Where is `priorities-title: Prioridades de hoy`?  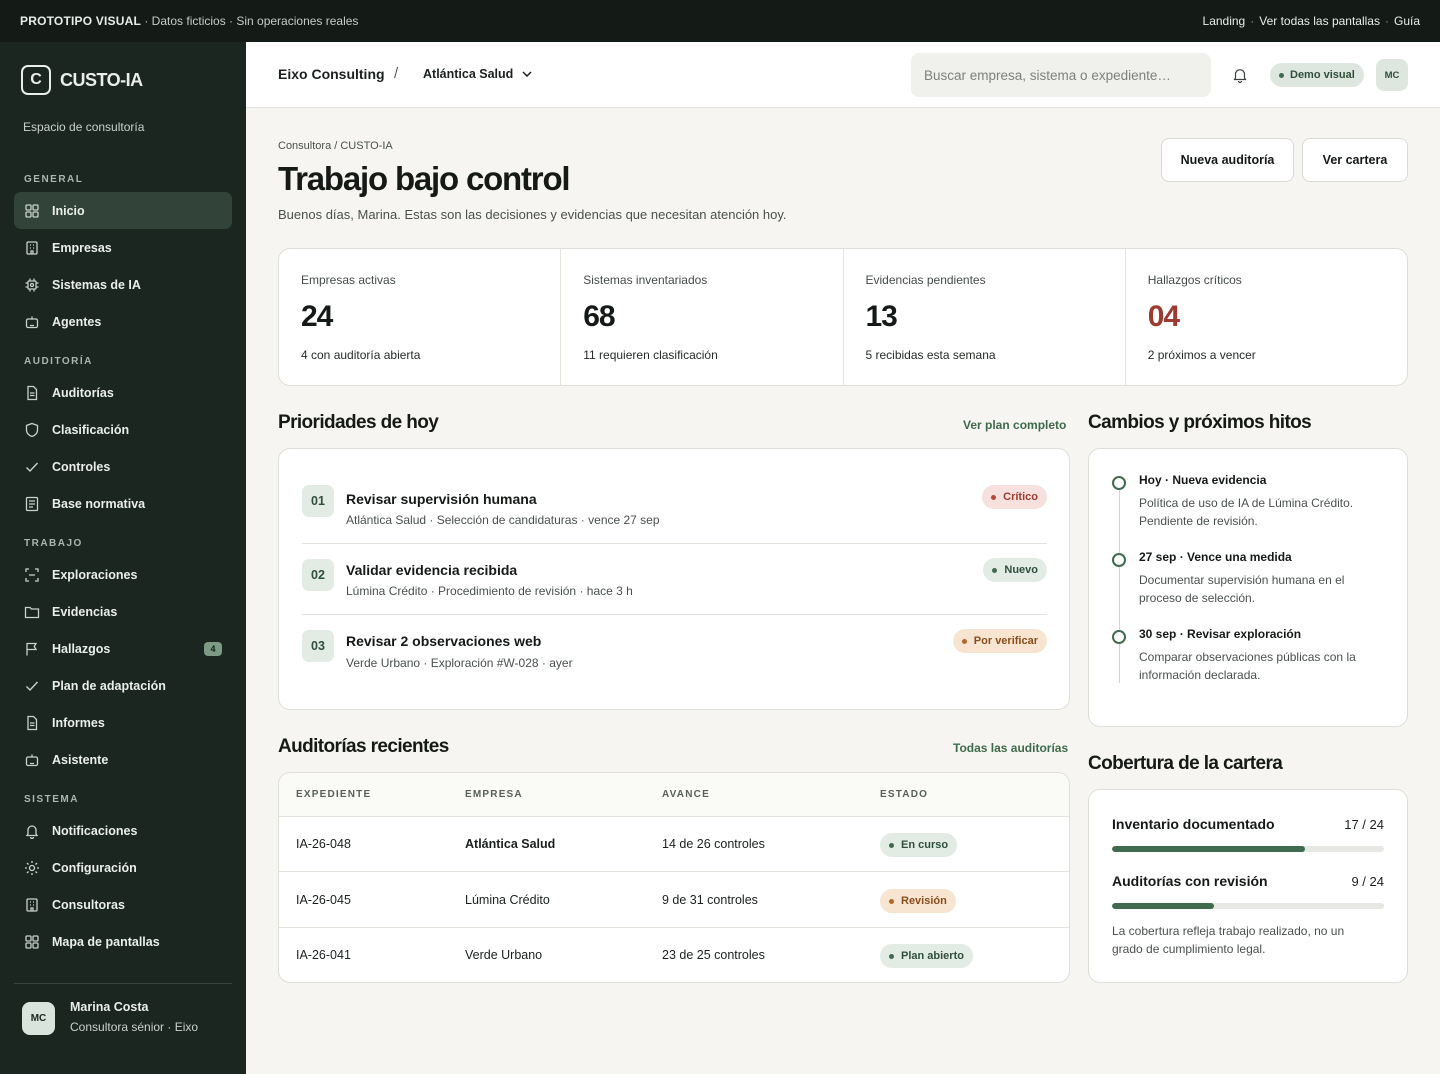 priorities-title: Prioridades de hoy is located at coordinates (358, 422).